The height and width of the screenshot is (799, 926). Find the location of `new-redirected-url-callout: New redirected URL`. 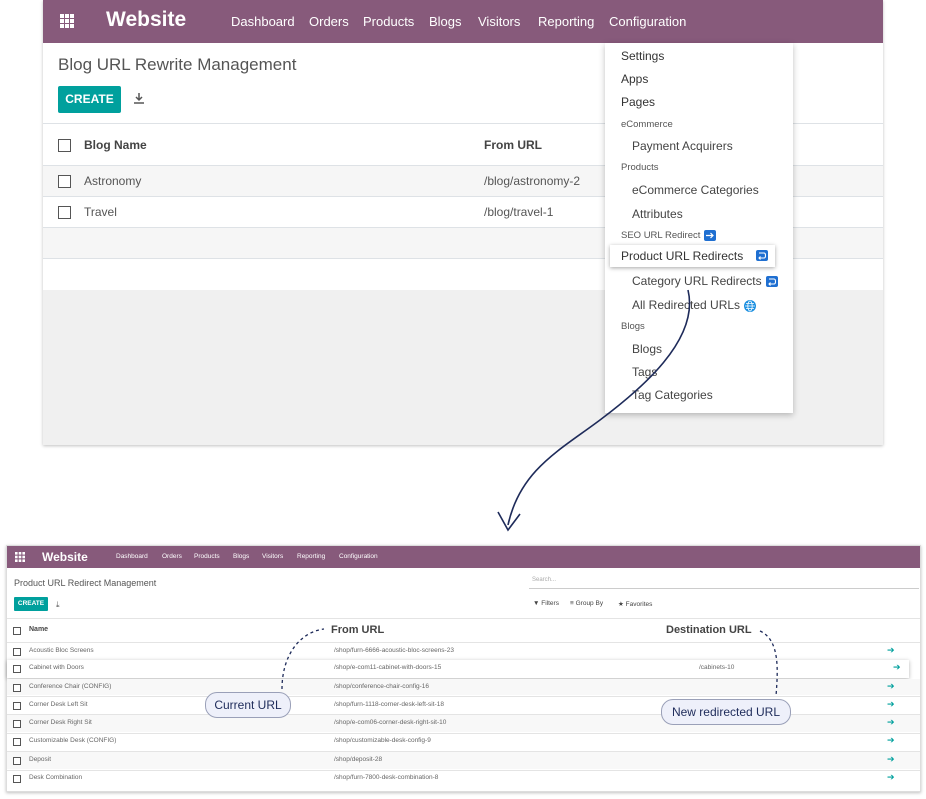

new-redirected-url-callout: New redirected URL is located at coordinates (726, 712).